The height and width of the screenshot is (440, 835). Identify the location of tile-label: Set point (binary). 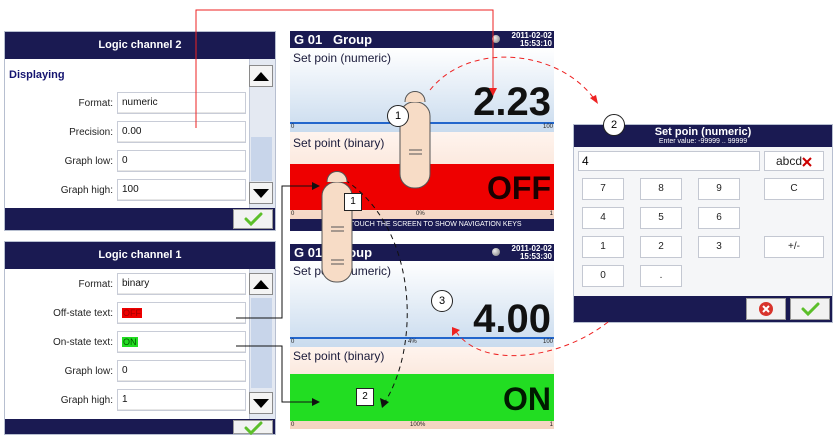
(339, 143).